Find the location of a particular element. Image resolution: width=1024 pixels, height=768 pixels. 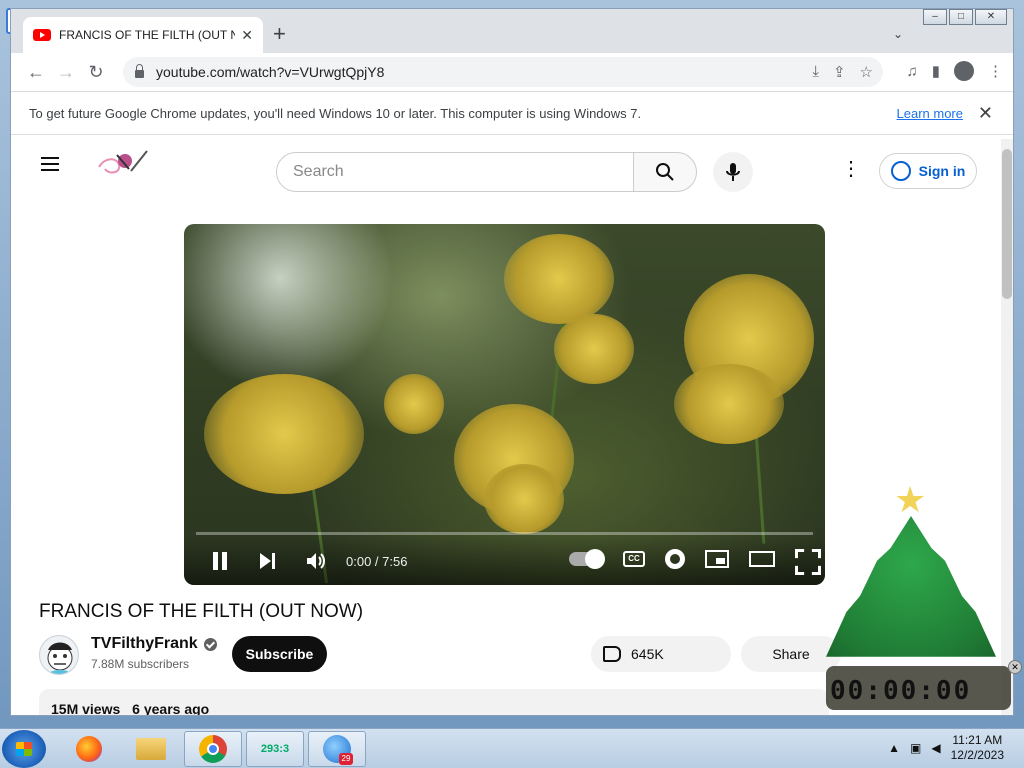

channel-avatar is located at coordinates (59, 655).